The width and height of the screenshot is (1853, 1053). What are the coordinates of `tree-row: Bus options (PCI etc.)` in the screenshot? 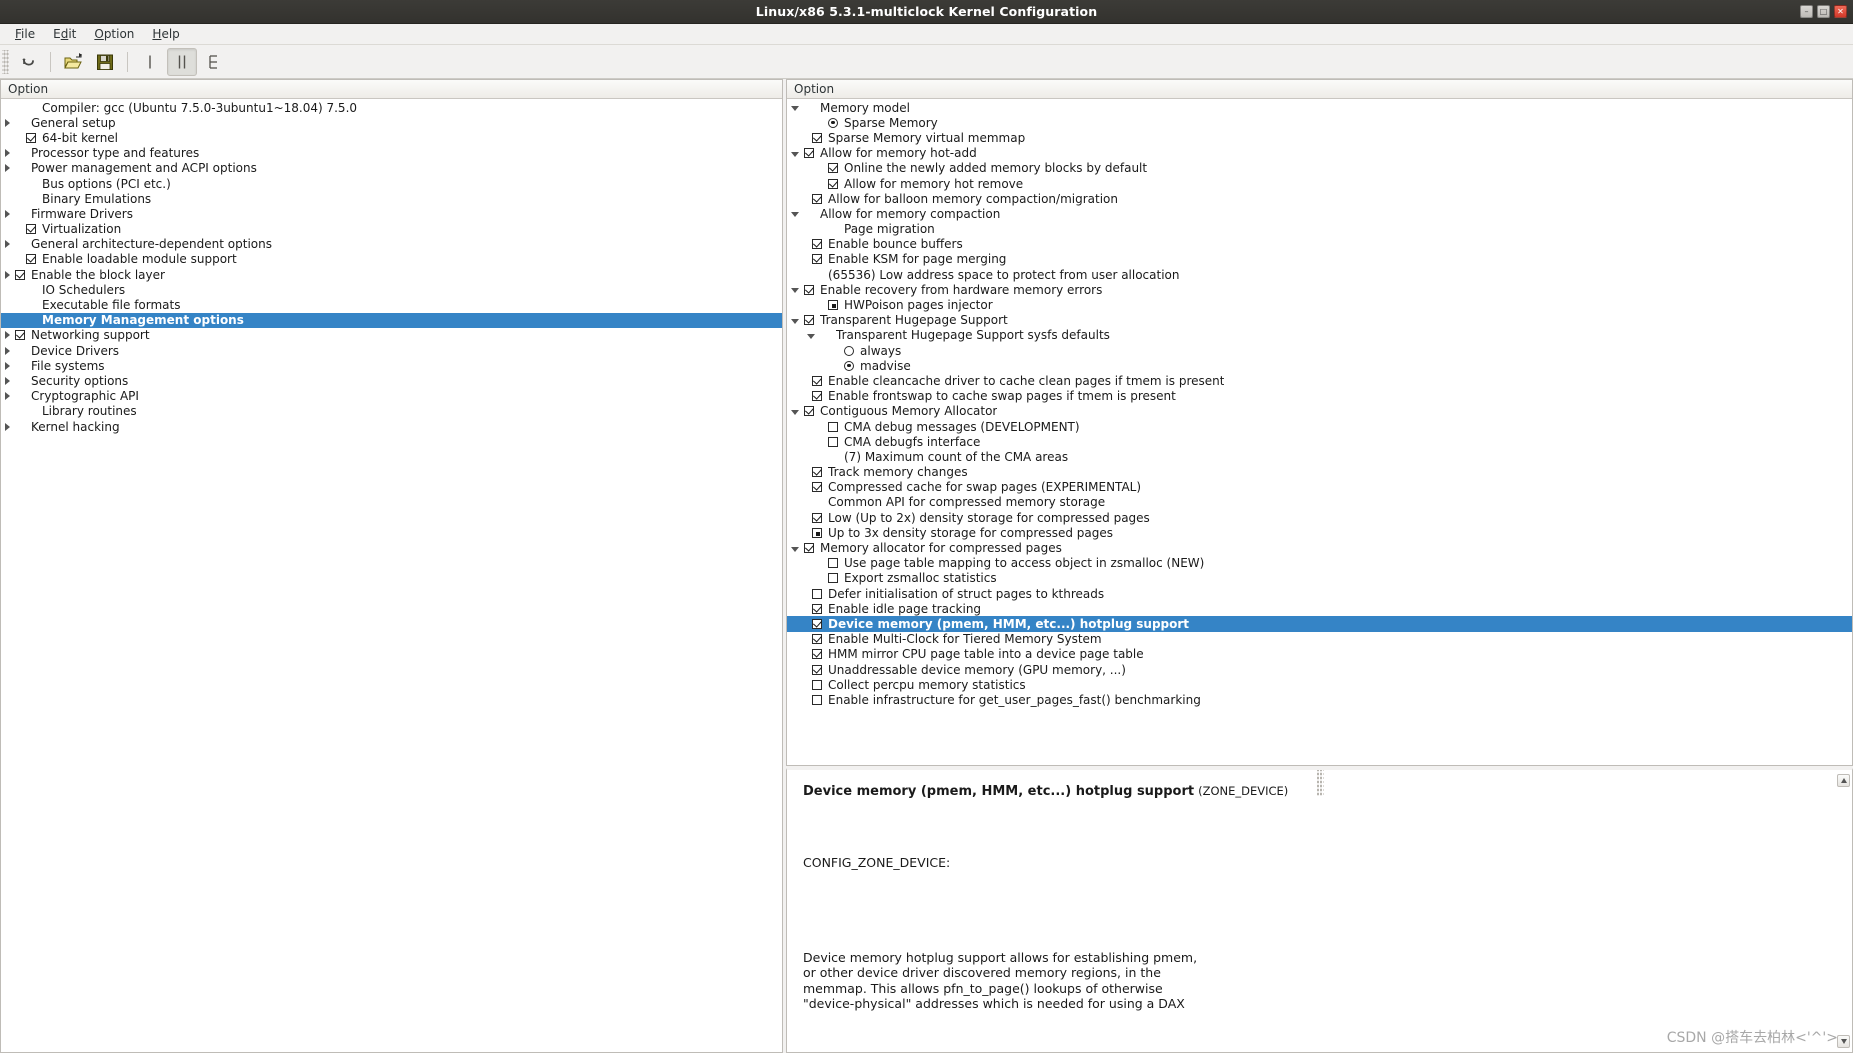 It's located at (391, 183).